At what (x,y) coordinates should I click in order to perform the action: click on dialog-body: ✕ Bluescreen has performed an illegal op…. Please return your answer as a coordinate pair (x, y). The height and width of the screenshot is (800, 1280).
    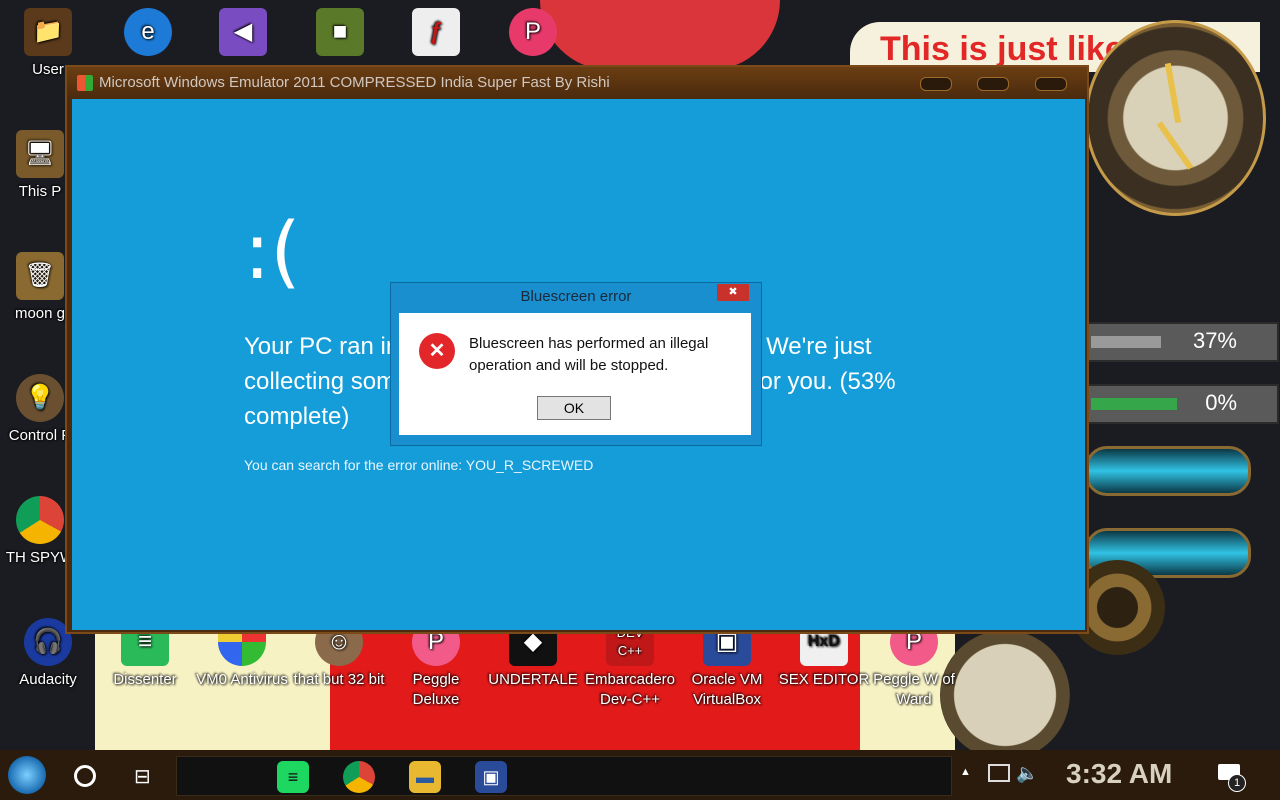
    Looking at the image, I should click on (575, 374).